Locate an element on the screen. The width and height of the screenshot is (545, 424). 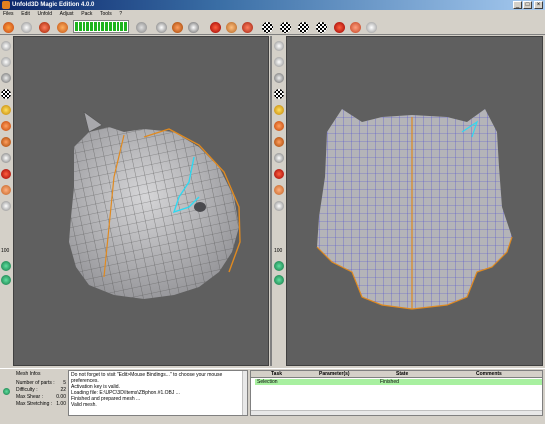
checker2-icon is located at coordinates (285, 27).